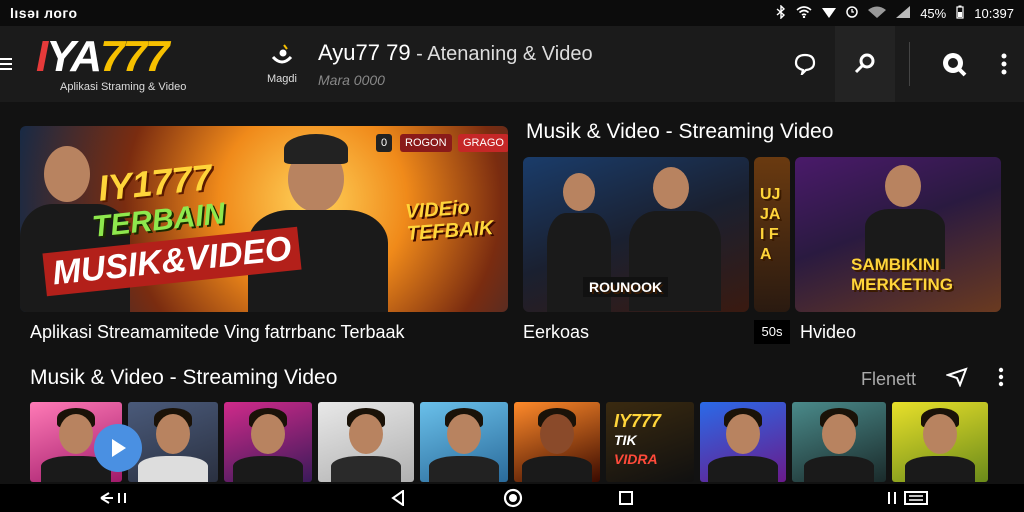 Image resolution: width=1024 pixels, height=512 pixels. Describe the element at coordinates (455, 52) in the screenshot. I see `page-title: Ayu77 79 - Atenaning & Video` at that location.